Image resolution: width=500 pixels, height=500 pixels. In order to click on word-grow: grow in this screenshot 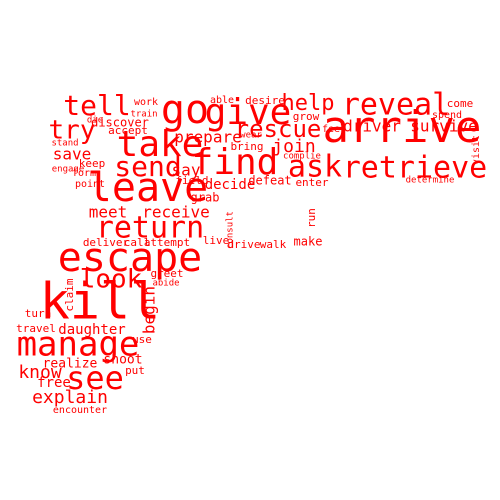, I will do `click(306, 116)`.